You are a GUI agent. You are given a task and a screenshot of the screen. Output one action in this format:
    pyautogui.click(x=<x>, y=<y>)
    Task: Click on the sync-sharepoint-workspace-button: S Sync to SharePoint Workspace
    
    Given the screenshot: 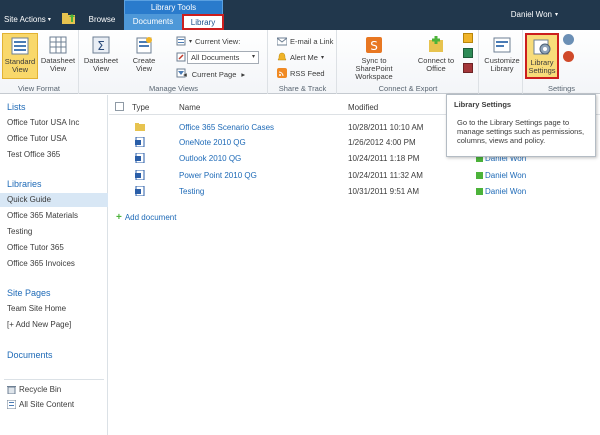 What is the action you would take?
    pyautogui.click(x=374, y=57)
    